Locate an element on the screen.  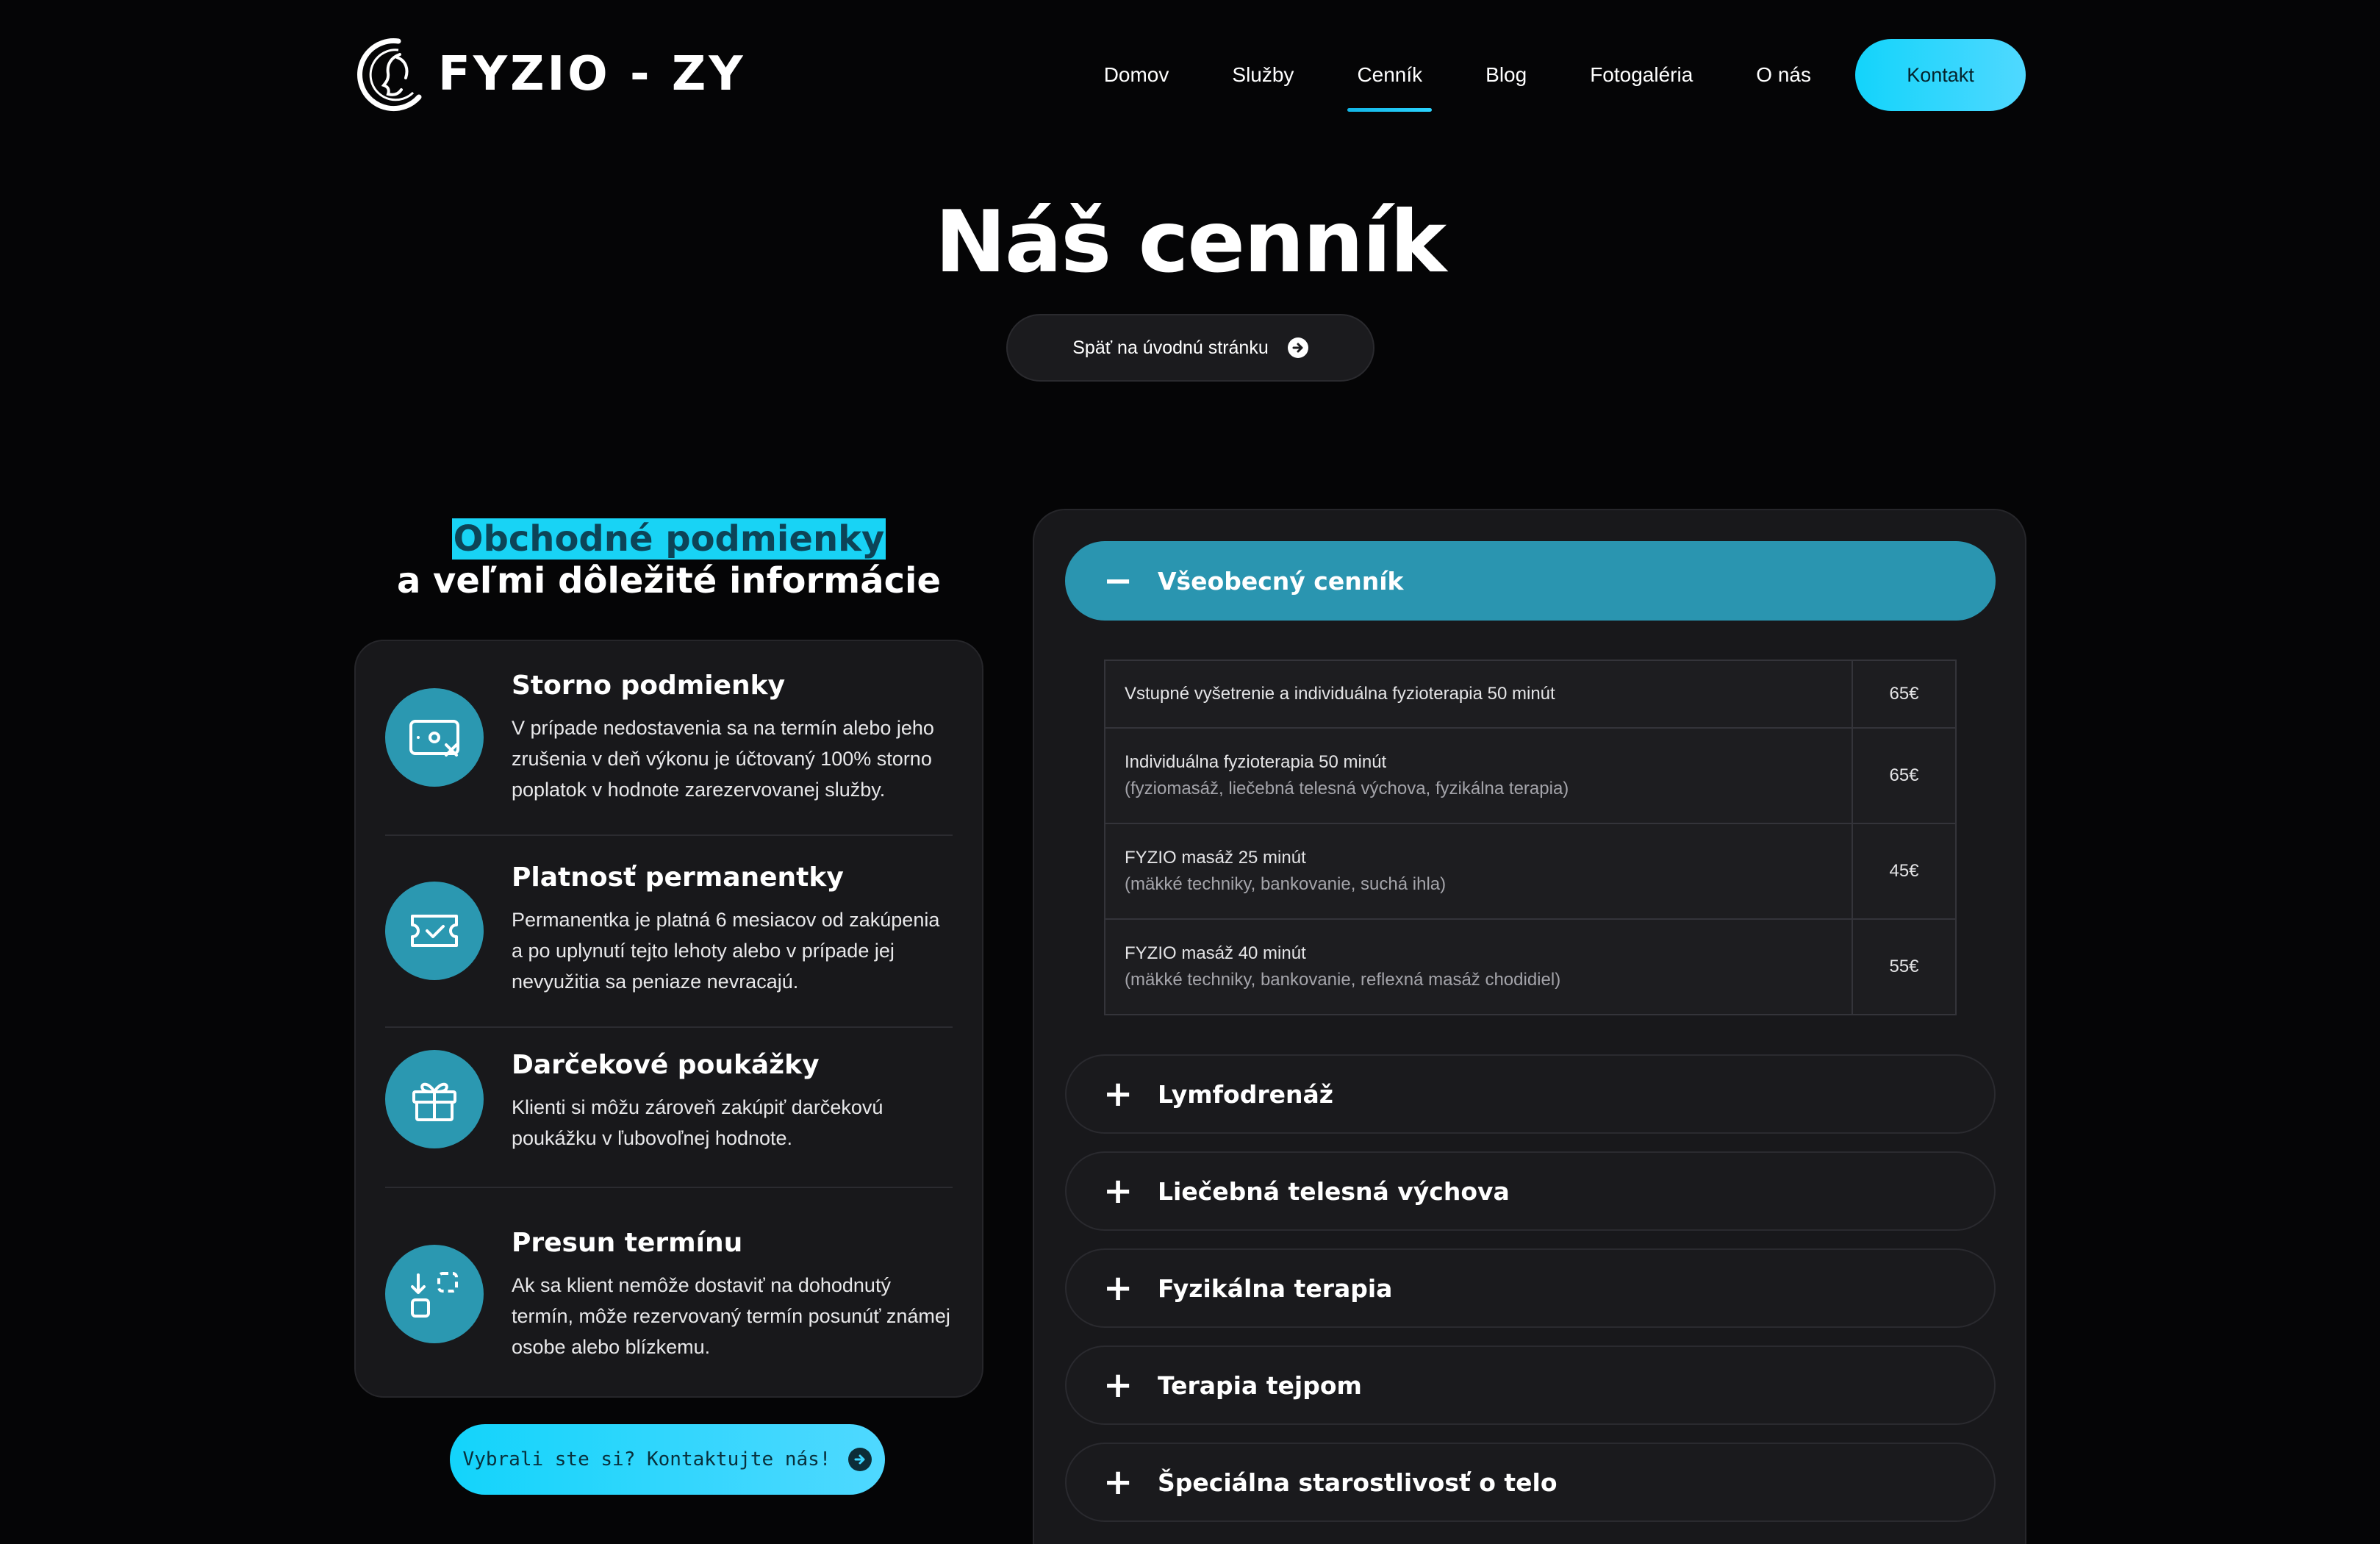
logo: FYZIO - ZY is located at coordinates (550, 74).